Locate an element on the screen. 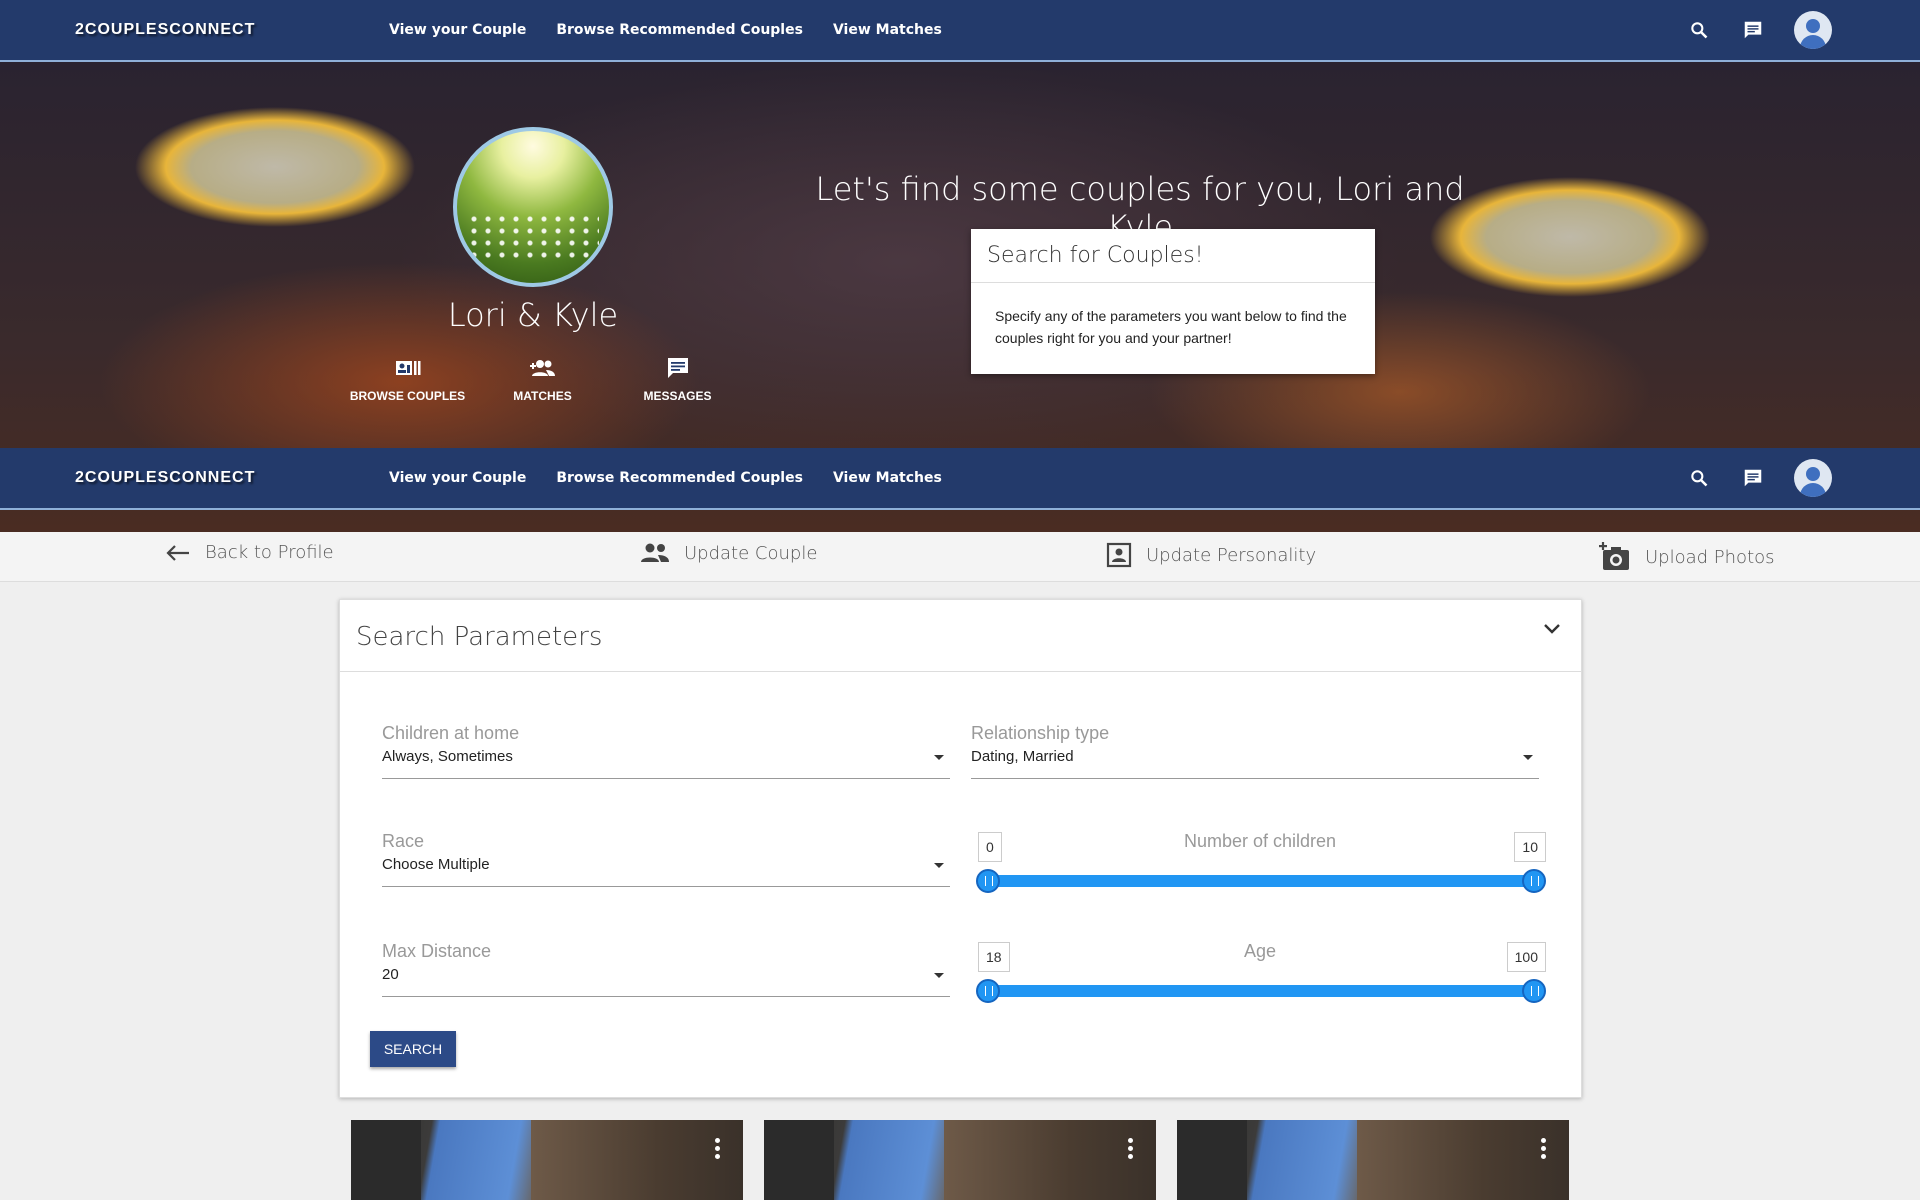  slider-max-value: 10 is located at coordinates (1530, 847).